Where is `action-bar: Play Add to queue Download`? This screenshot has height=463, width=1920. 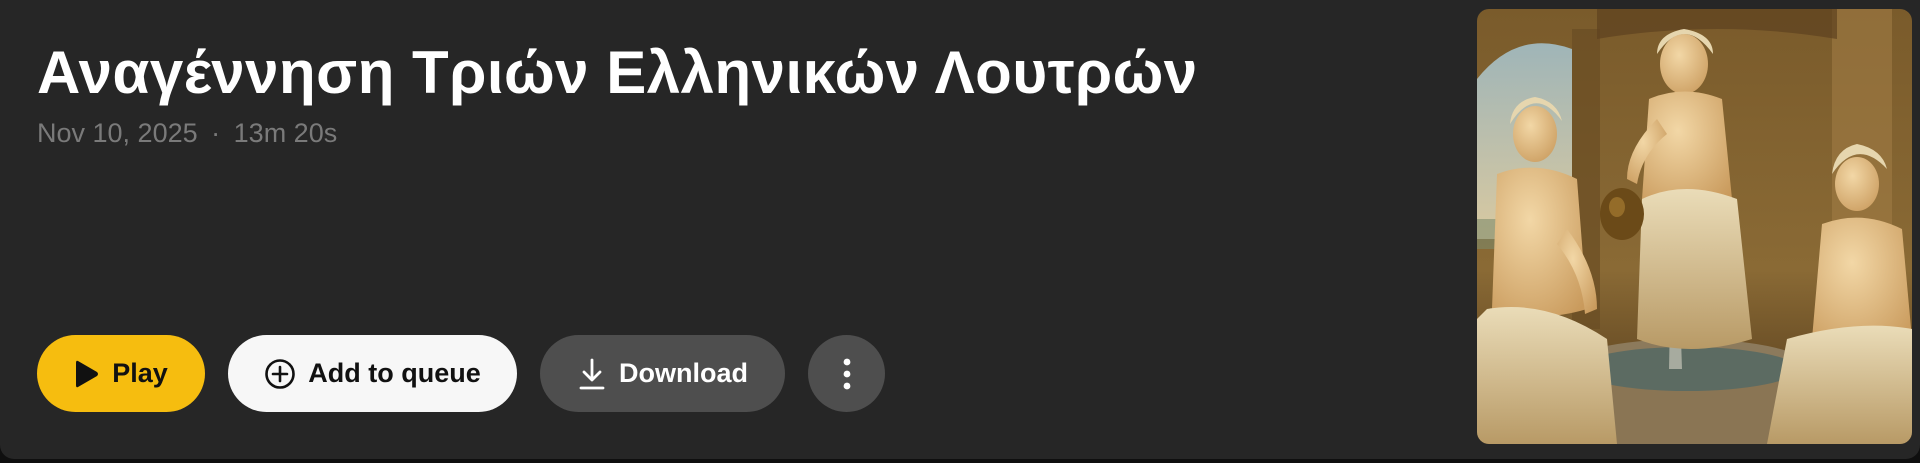
action-bar: Play Add to queue Download is located at coordinates (461, 373).